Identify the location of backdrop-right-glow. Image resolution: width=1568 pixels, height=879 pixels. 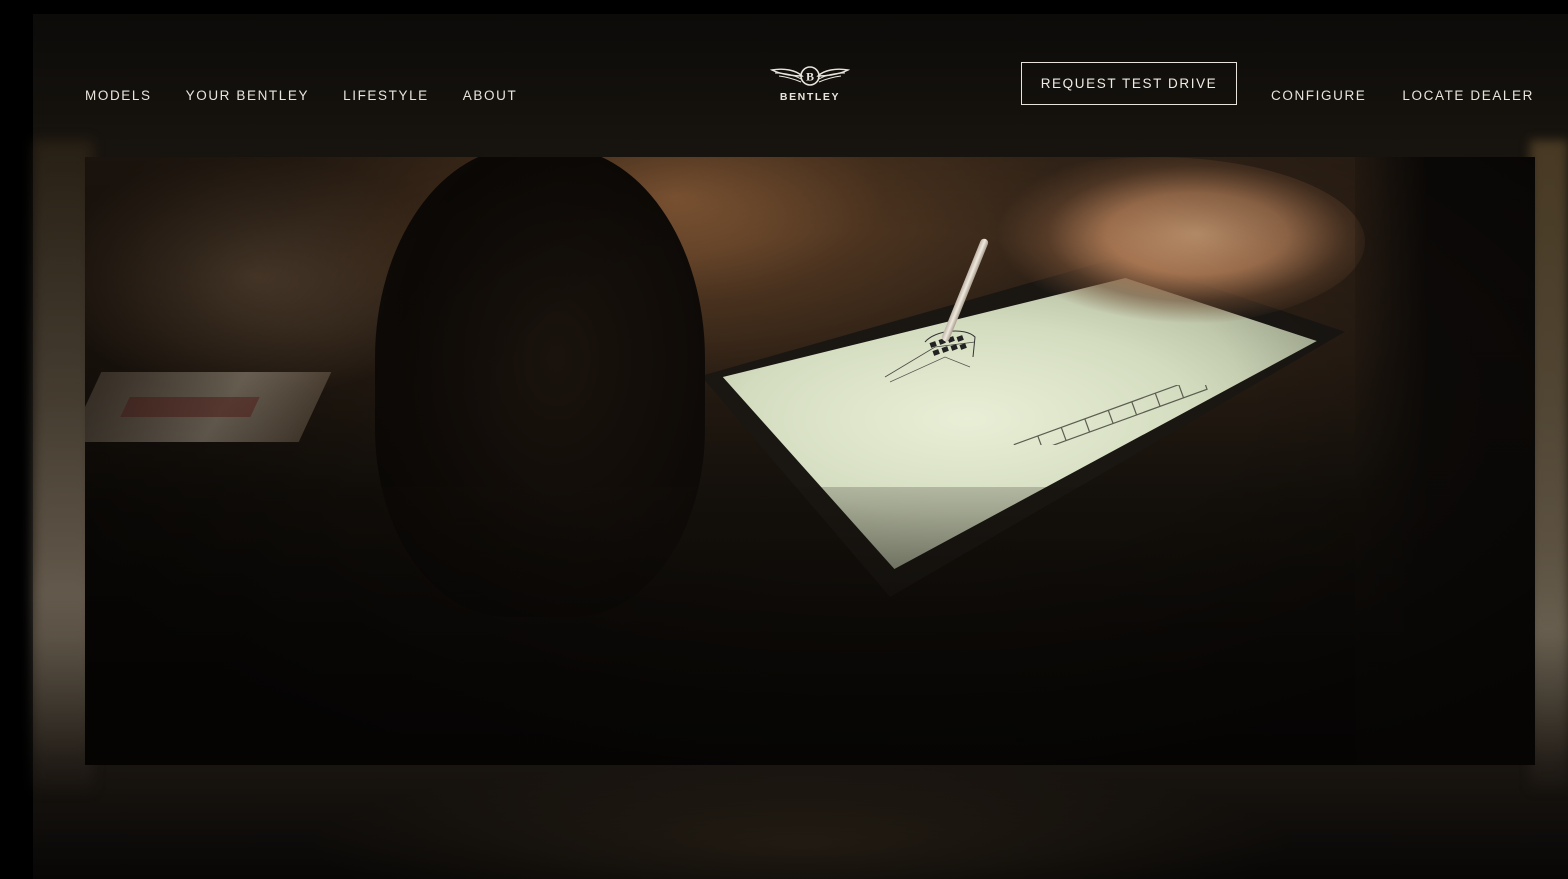
(1549, 465).